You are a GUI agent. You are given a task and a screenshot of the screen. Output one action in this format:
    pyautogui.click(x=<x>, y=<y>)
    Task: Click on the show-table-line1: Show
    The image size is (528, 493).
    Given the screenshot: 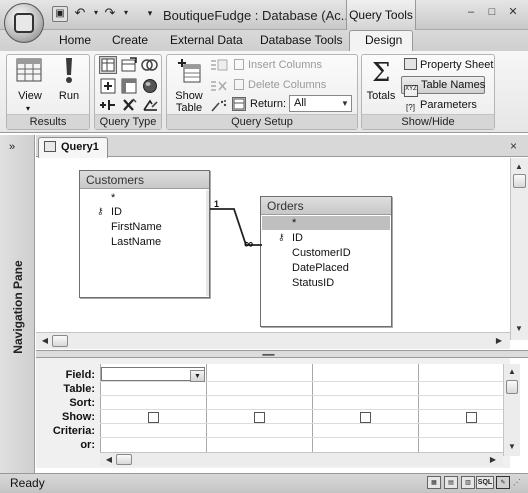 What is the action you would take?
    pyautogui.click(x=189, y=96)
    